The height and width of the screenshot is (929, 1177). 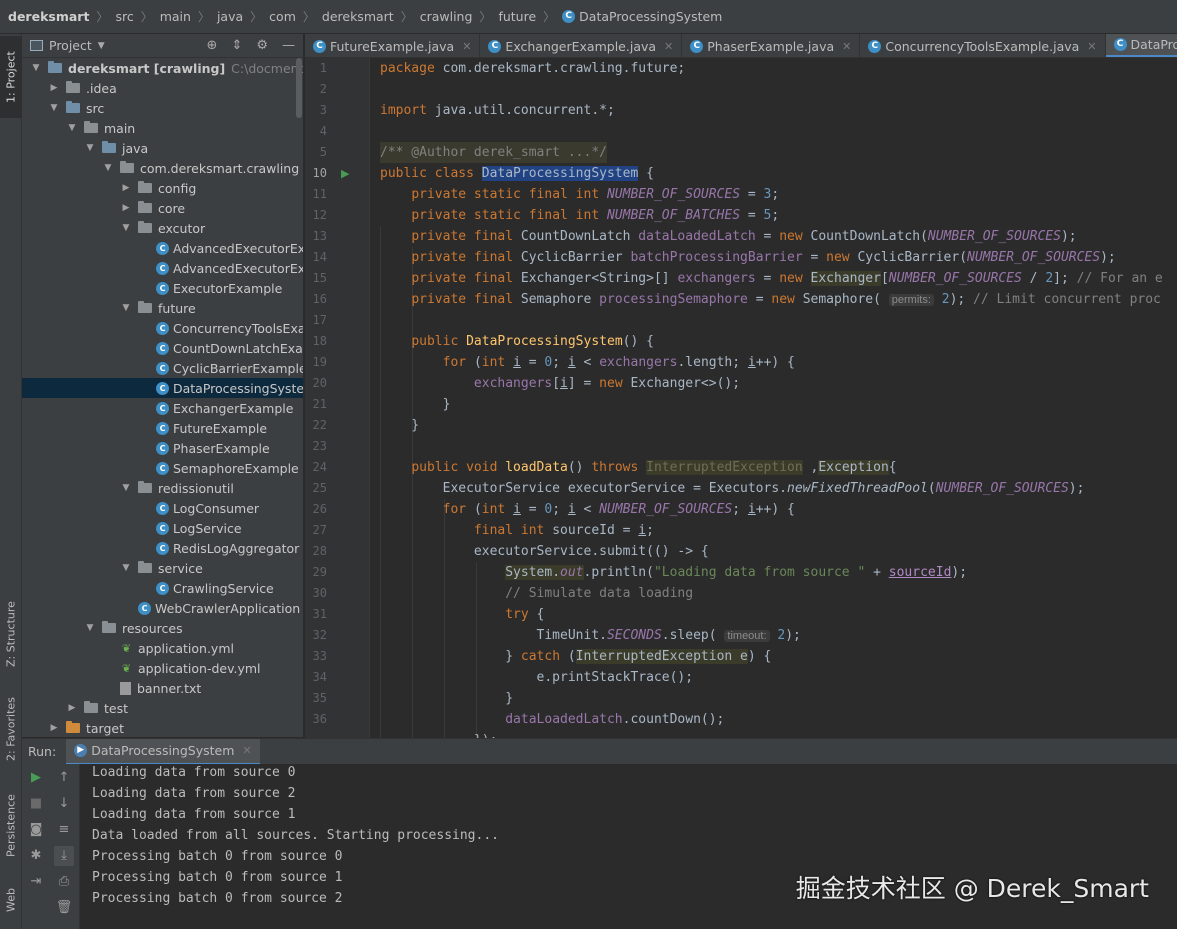 What do you see at coordinates (162, 668) in the screenshot?
I see `tree-item: ❦ application-dev.yml` at bounding box center [162, 668].